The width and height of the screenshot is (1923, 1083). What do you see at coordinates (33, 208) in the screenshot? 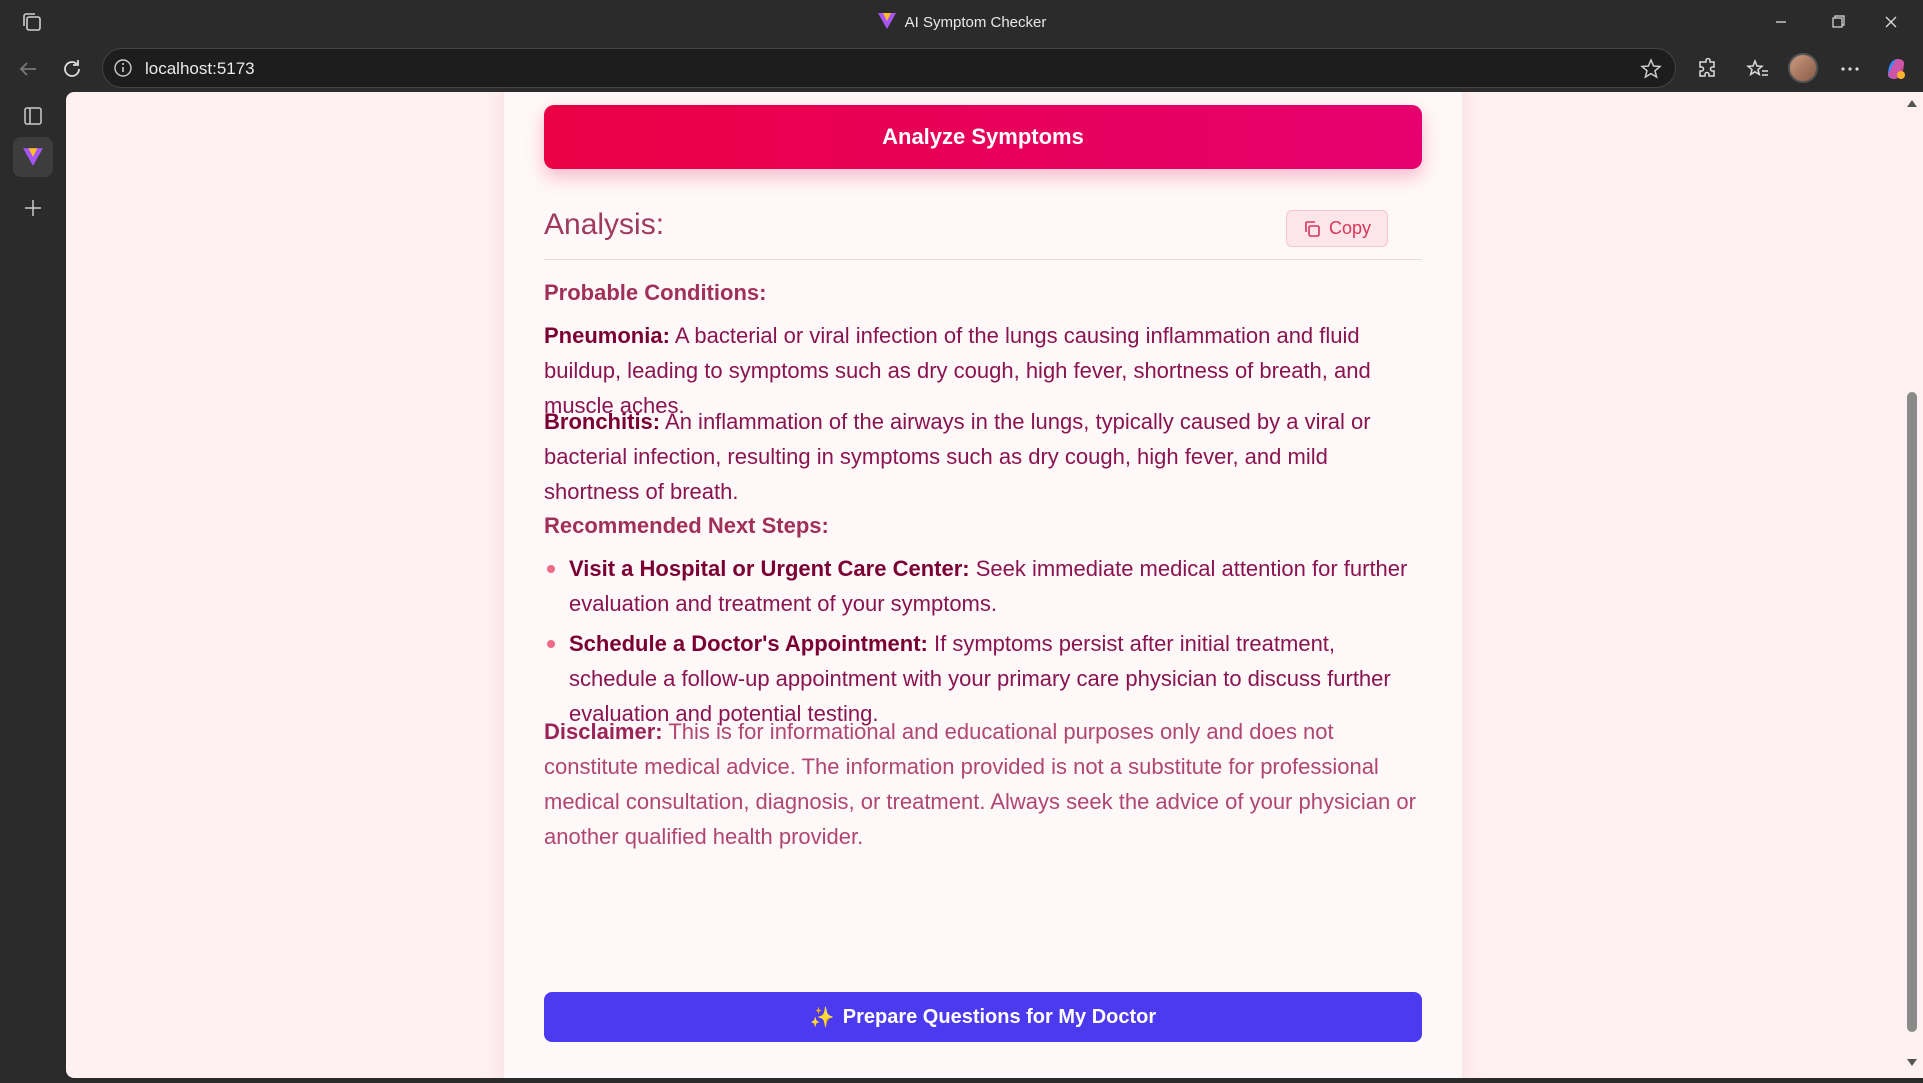
I see `new-tab-icon` at bounding box center [33, 208].